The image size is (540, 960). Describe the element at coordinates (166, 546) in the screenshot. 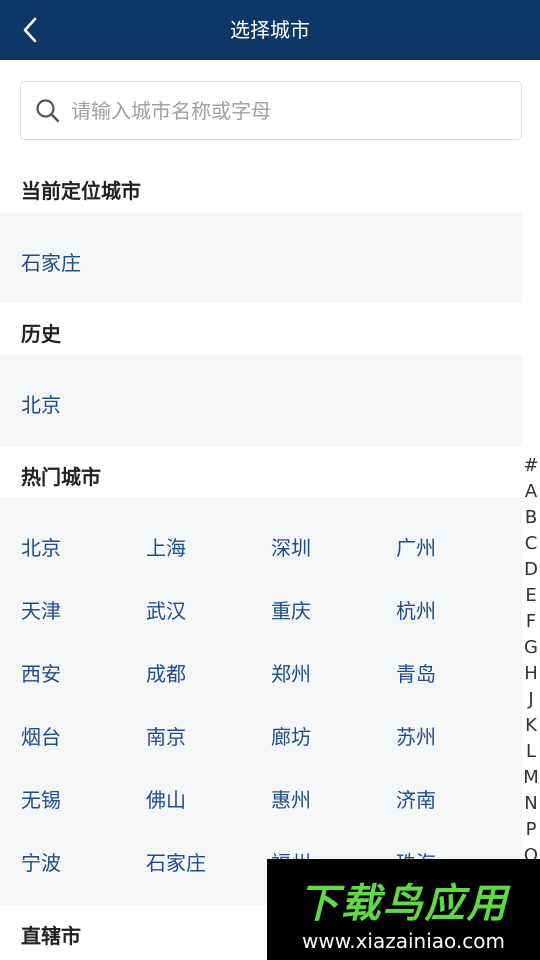

I see `hot-city-item: 上海` at that location.